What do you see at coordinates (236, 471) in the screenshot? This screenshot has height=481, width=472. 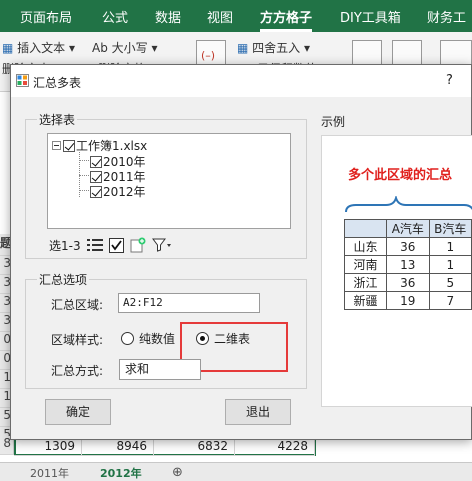 I see `sheet-tab-bar: 2011年 2012年 ⊕` at bounding box center [236, 471].